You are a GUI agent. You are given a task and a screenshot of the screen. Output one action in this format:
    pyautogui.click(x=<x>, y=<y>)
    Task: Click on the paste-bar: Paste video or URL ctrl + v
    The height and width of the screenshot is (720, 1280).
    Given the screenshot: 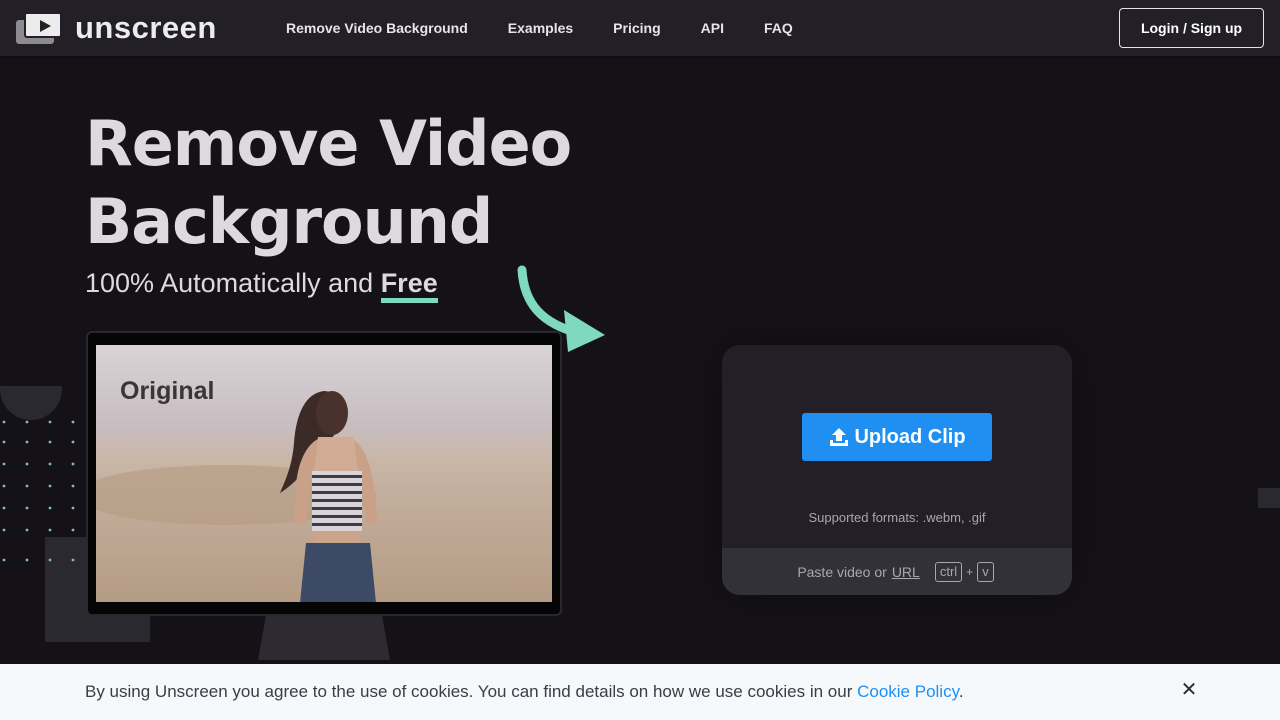 What is the action you would take?
    pyautogui.click(x=897, y=571)
    